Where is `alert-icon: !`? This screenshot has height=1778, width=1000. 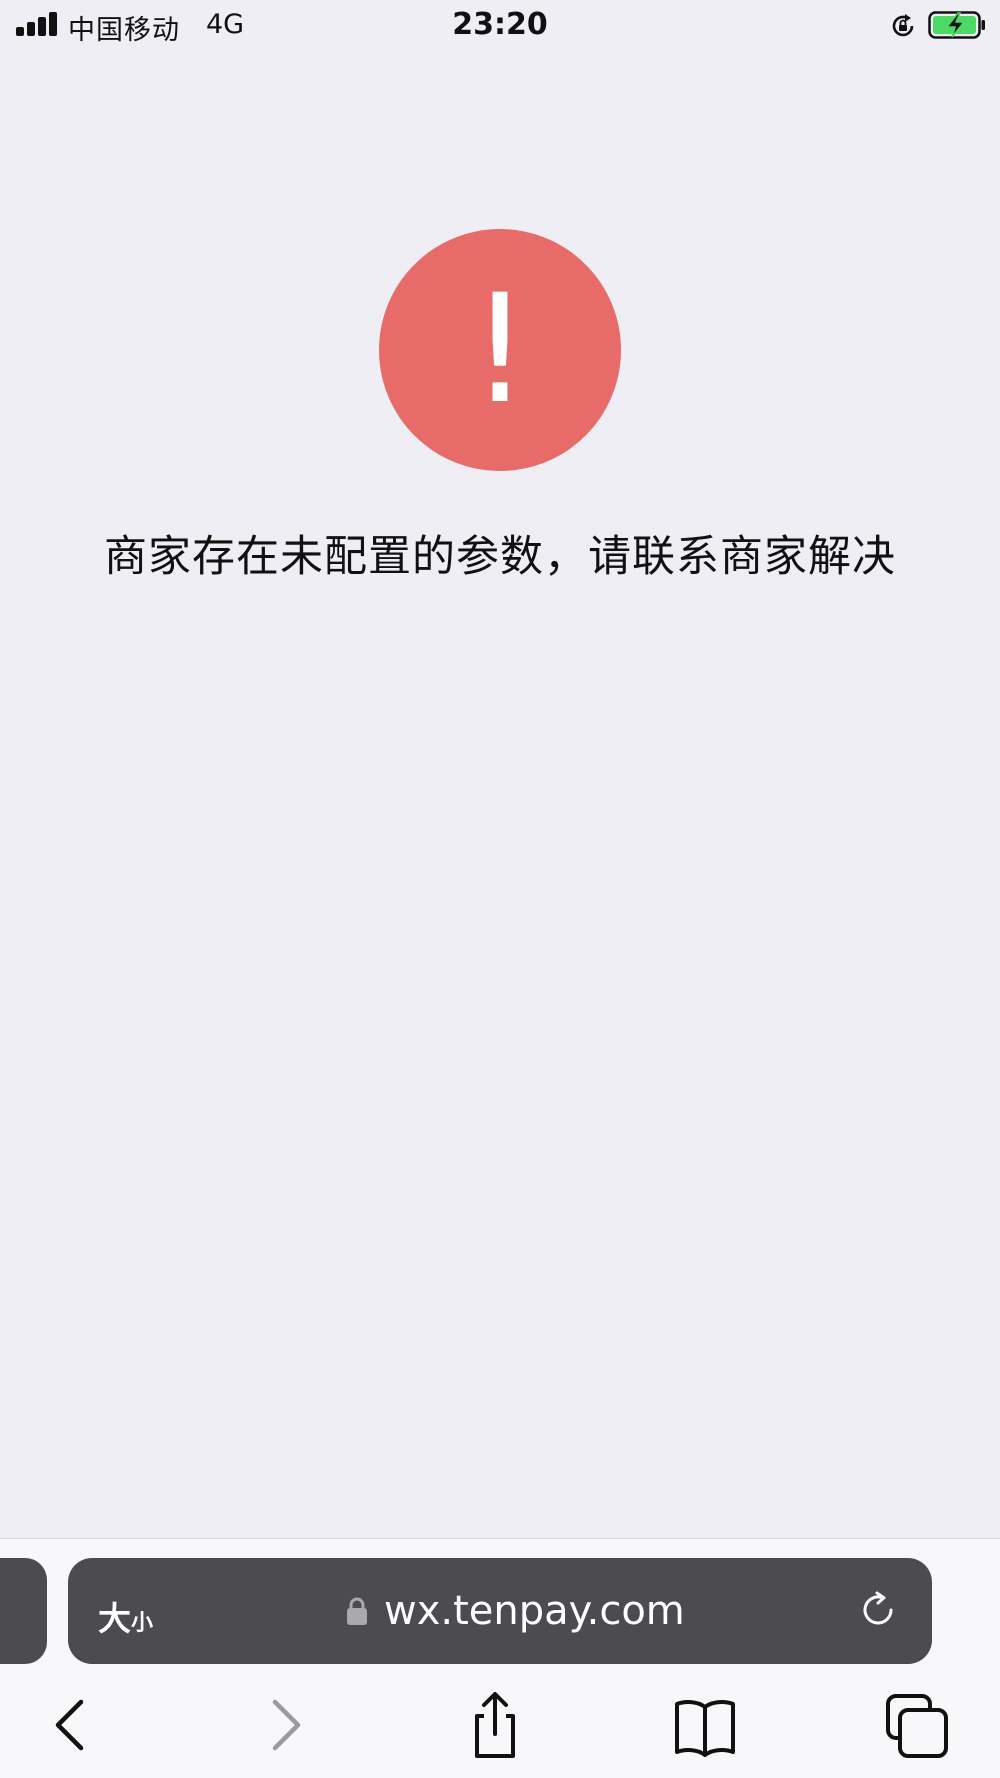 alert-icon: ! is located at coordinates (500, 350).